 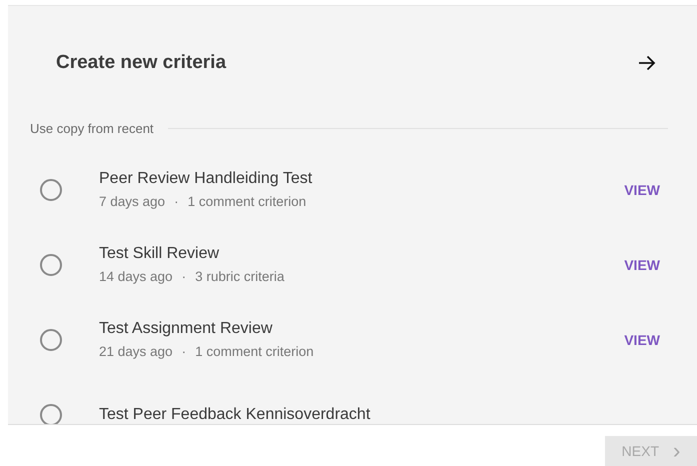 I want to click on item-title: Peer Review Handleiding Test, so click(x=206, y=179).